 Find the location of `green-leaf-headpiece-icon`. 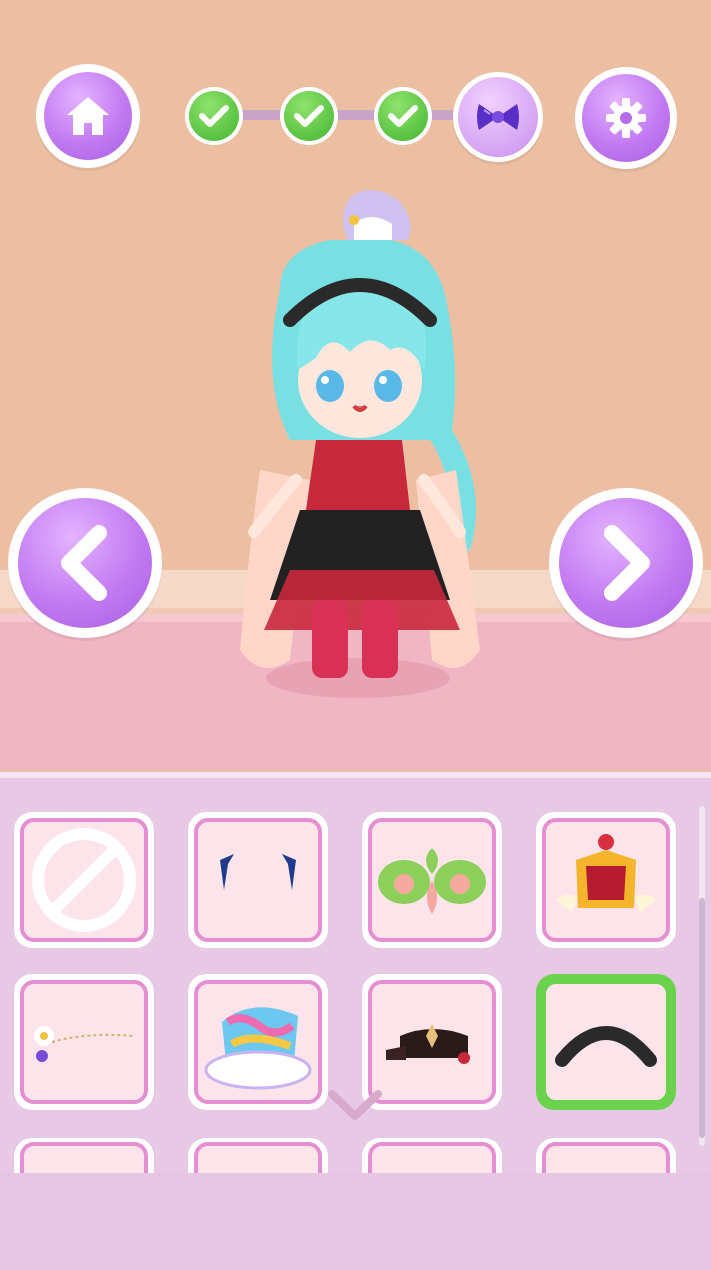

green-leaf-headpiece-icon is located at coordinates (432, 881).